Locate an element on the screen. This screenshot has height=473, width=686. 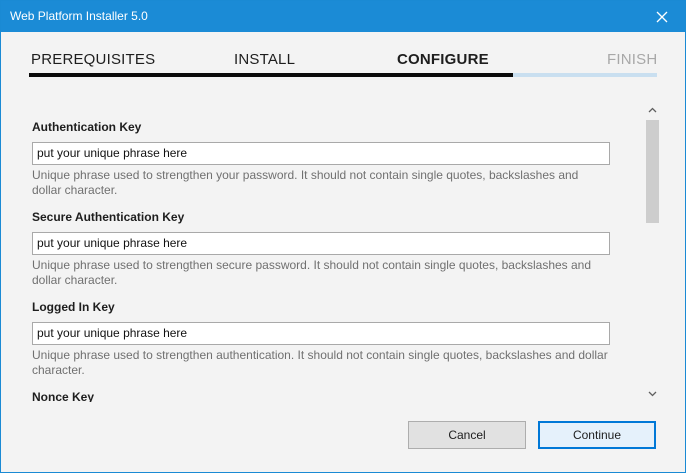
scroll-thumb is located at coordinates (652, 171).